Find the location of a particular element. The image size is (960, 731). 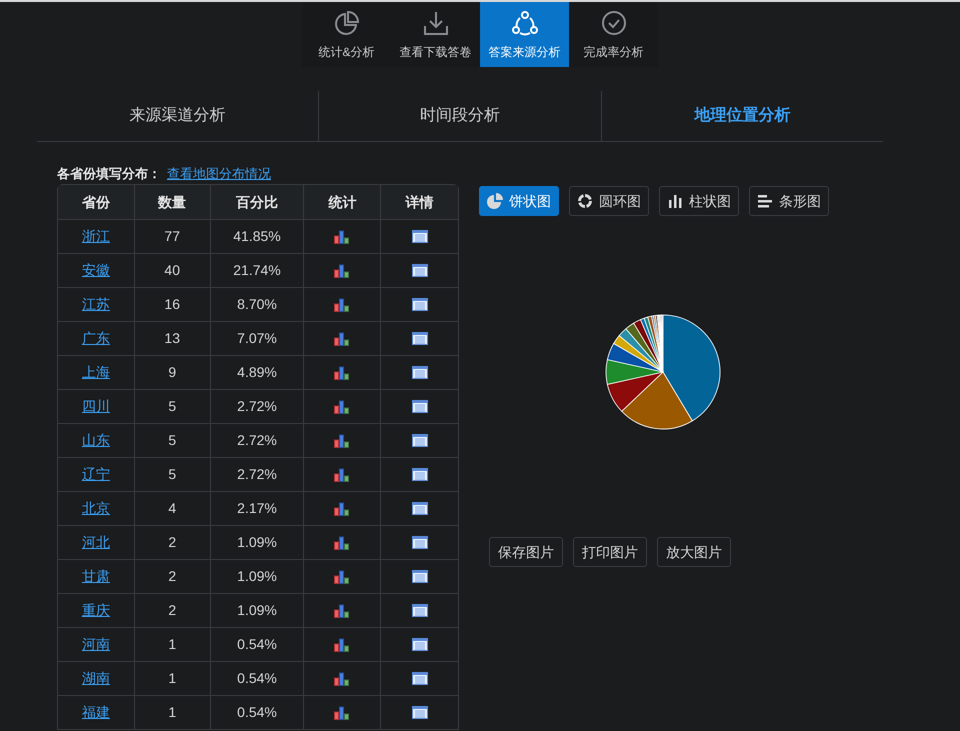

column-header: 详情 is located at coordinates (419, 202).